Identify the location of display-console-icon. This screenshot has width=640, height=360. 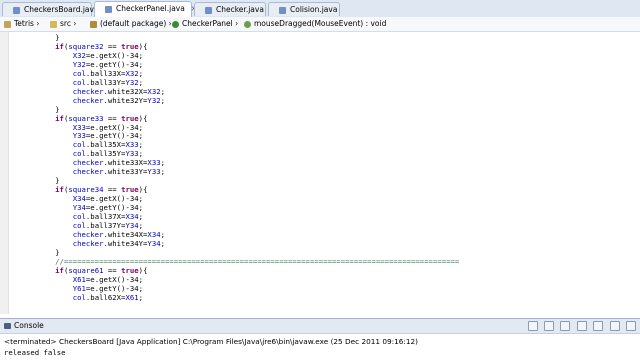
(614, 326).